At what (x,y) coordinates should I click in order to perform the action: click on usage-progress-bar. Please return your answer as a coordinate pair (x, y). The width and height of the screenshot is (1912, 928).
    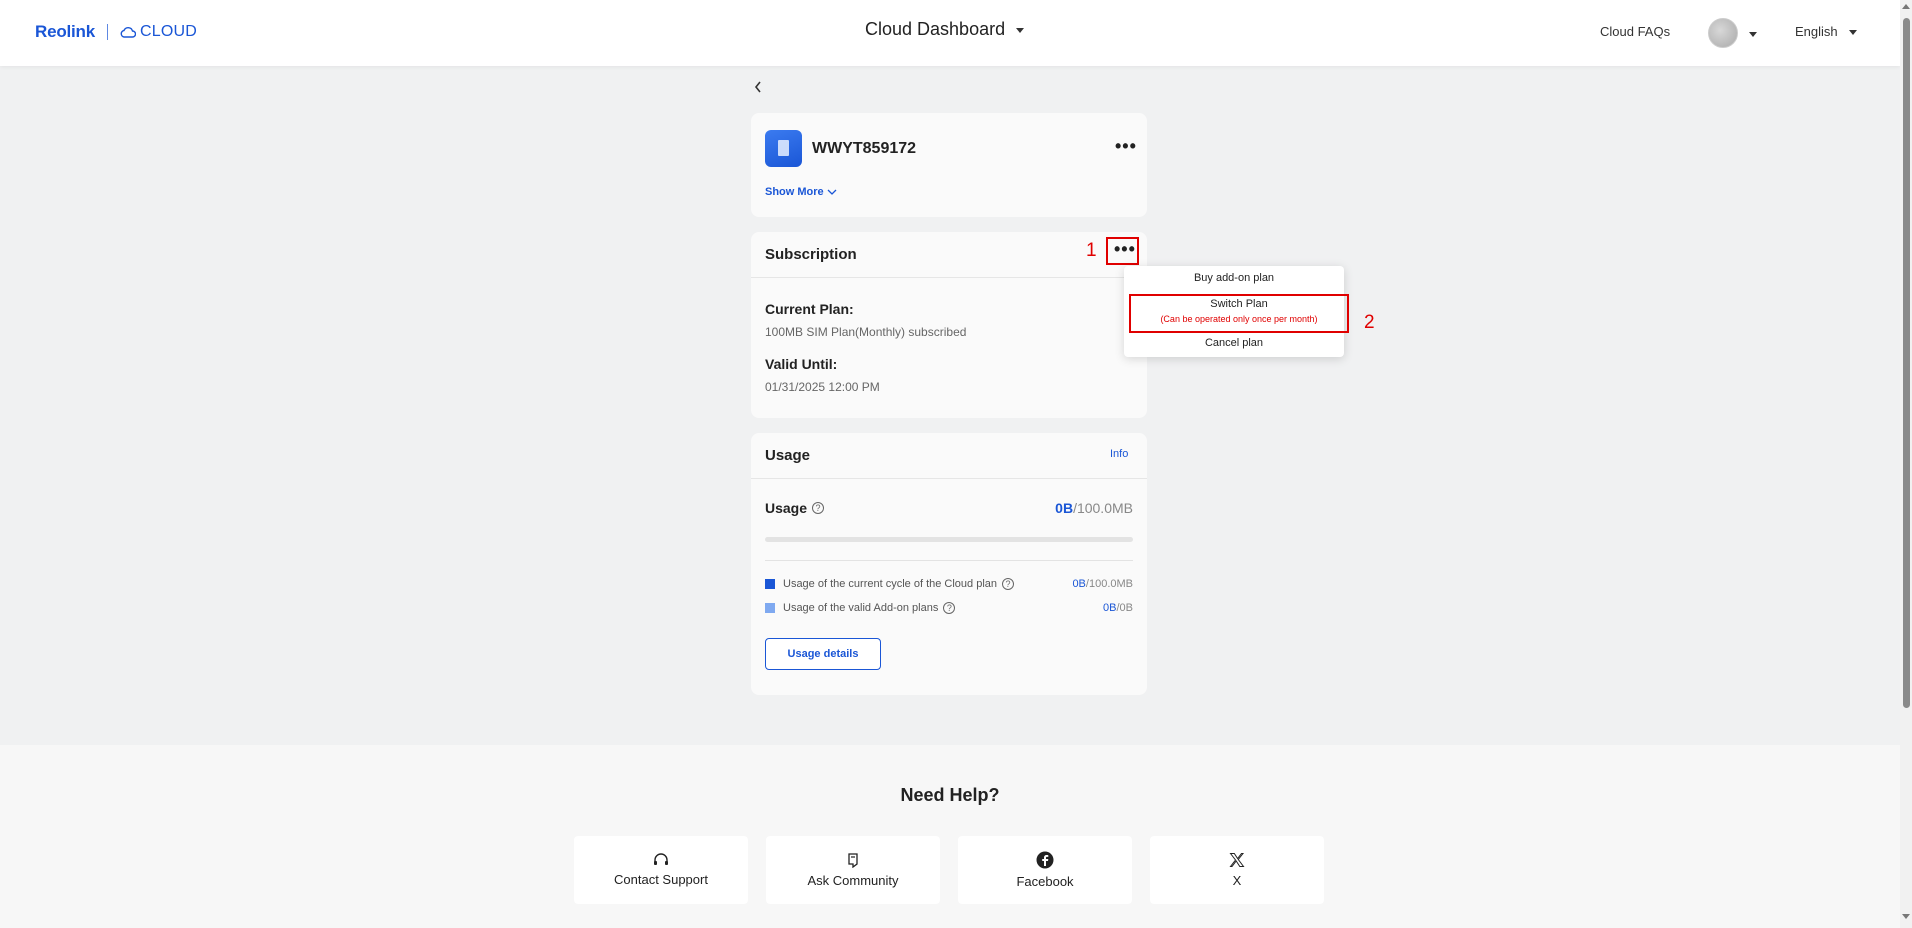
    Looking at the image, I should click on (949, 539).